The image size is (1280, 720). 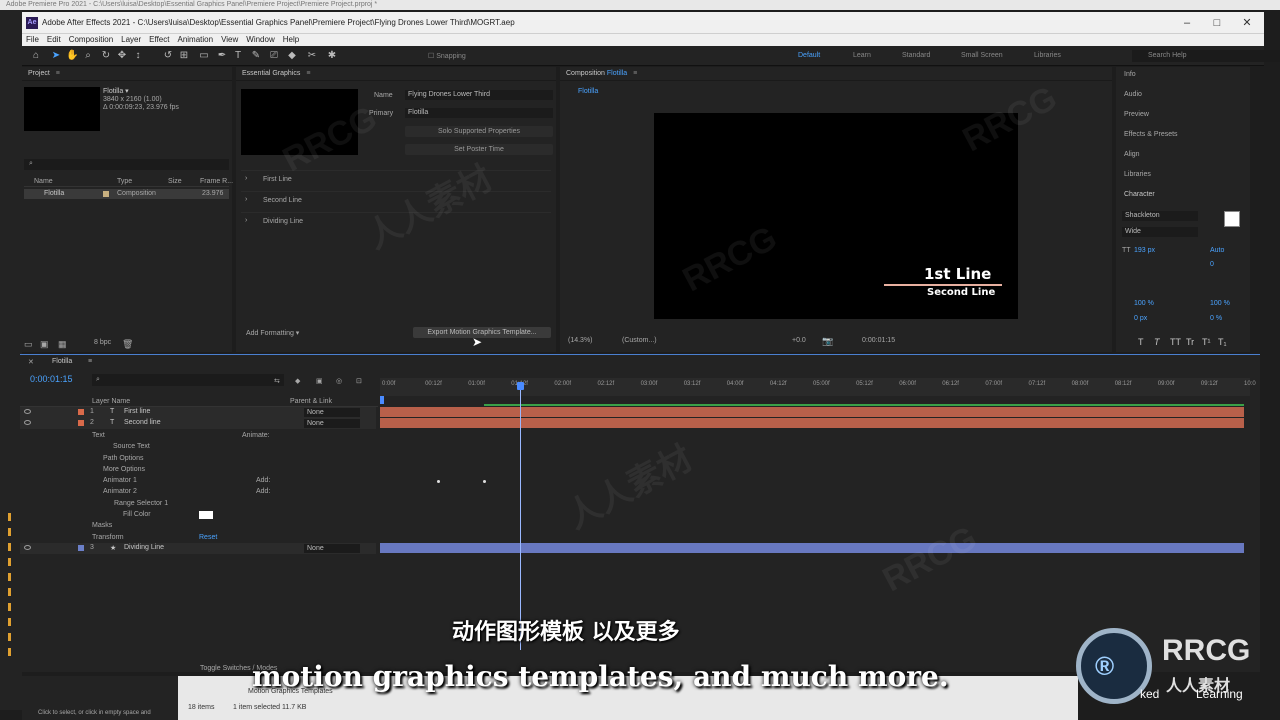 What do you see at coordinates (120, 491) in the screenshot?
I see `prop-animator-2: Animator 2` at bounding box center [120, 491].